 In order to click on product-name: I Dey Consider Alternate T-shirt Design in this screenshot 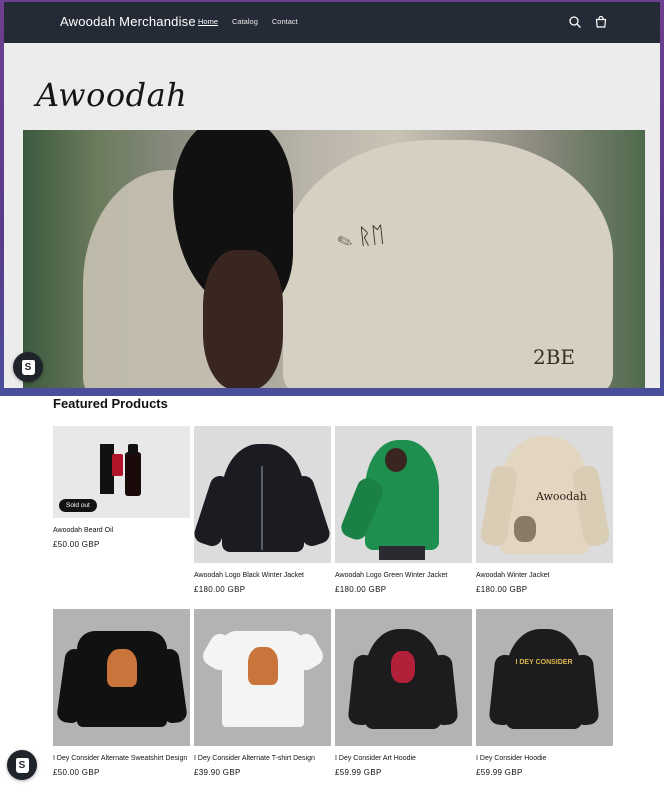, I will do `click(262, 758)`.